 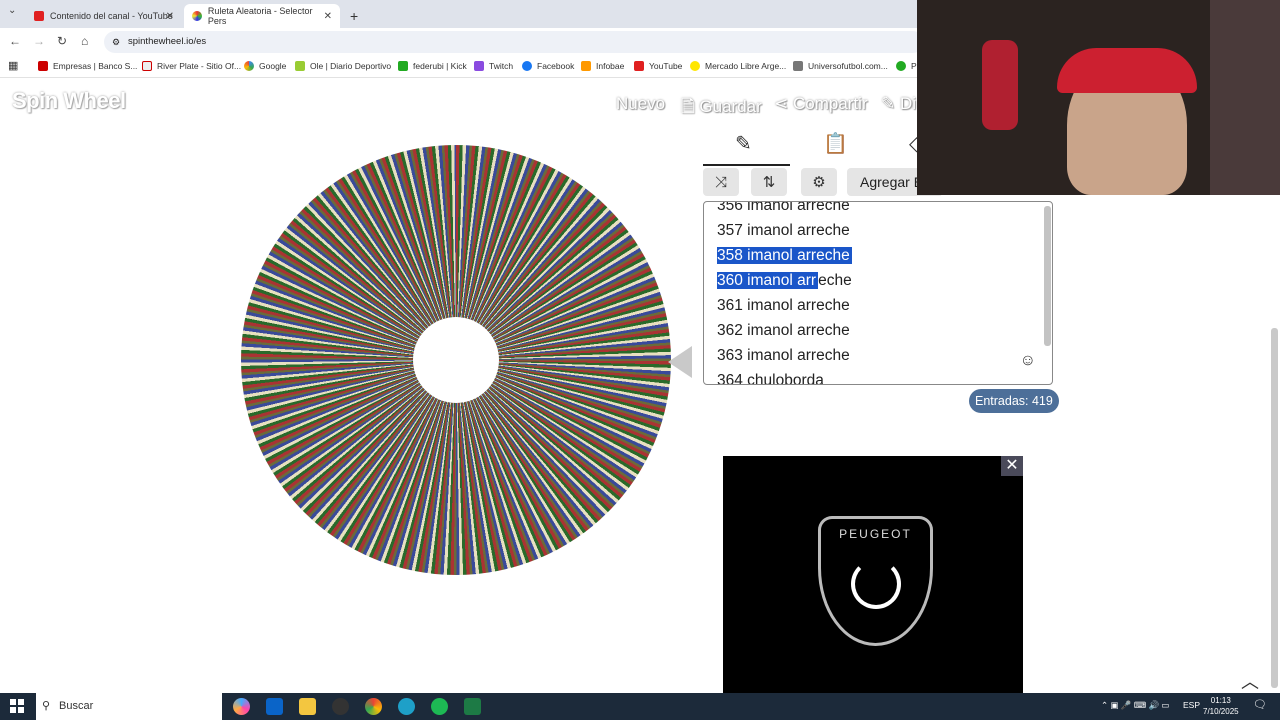 I want to click on entry-line: 363 imanol arreche, so click(x=783, y=355).